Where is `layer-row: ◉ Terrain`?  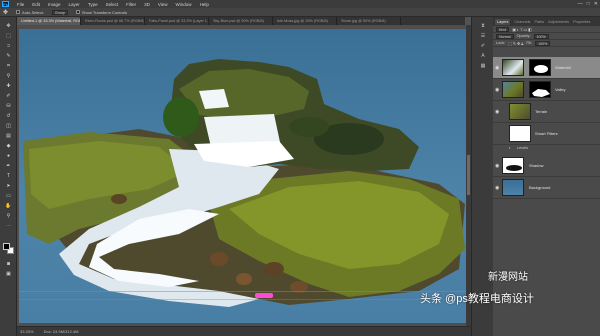
layer-row: ◉ Terrain is located at coordinates (546, 112).